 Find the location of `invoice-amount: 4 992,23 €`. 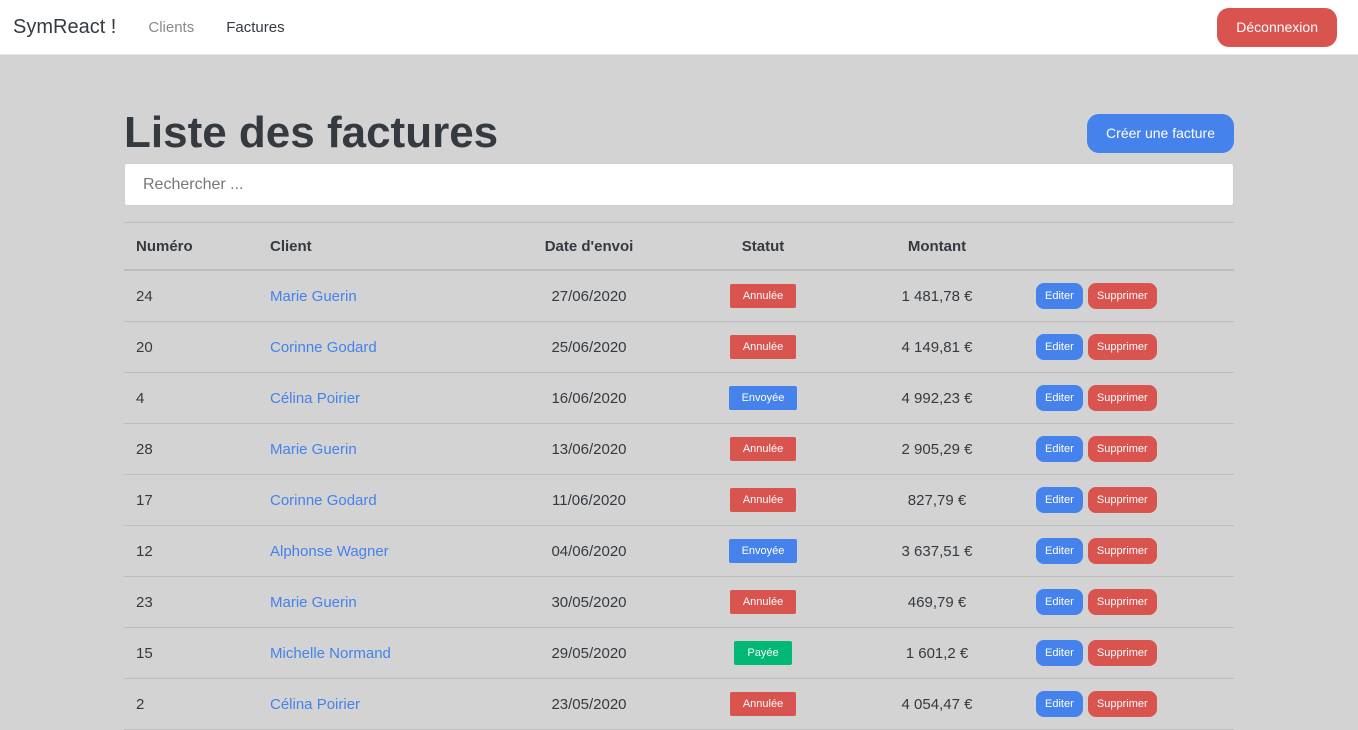

invoice-amount: 4 992,23 € is located at coordinates (937, 398).